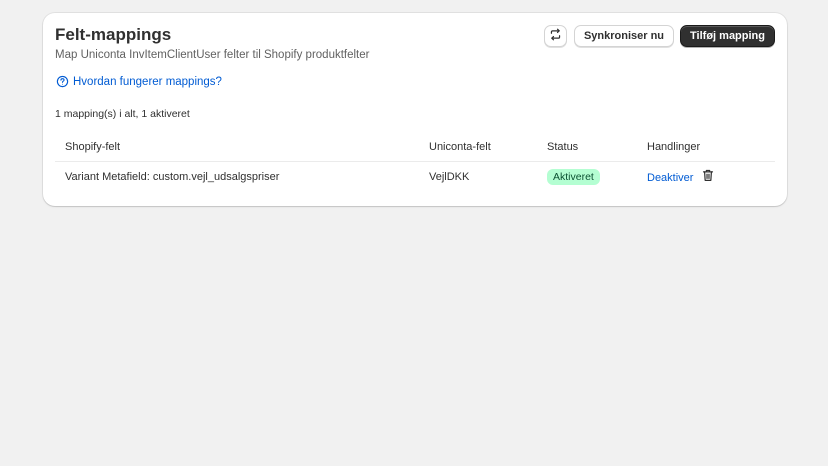  I want to click on mapping-summary: 1 mapping(s) i alt, 1 aktiveret, so click(122, 114).